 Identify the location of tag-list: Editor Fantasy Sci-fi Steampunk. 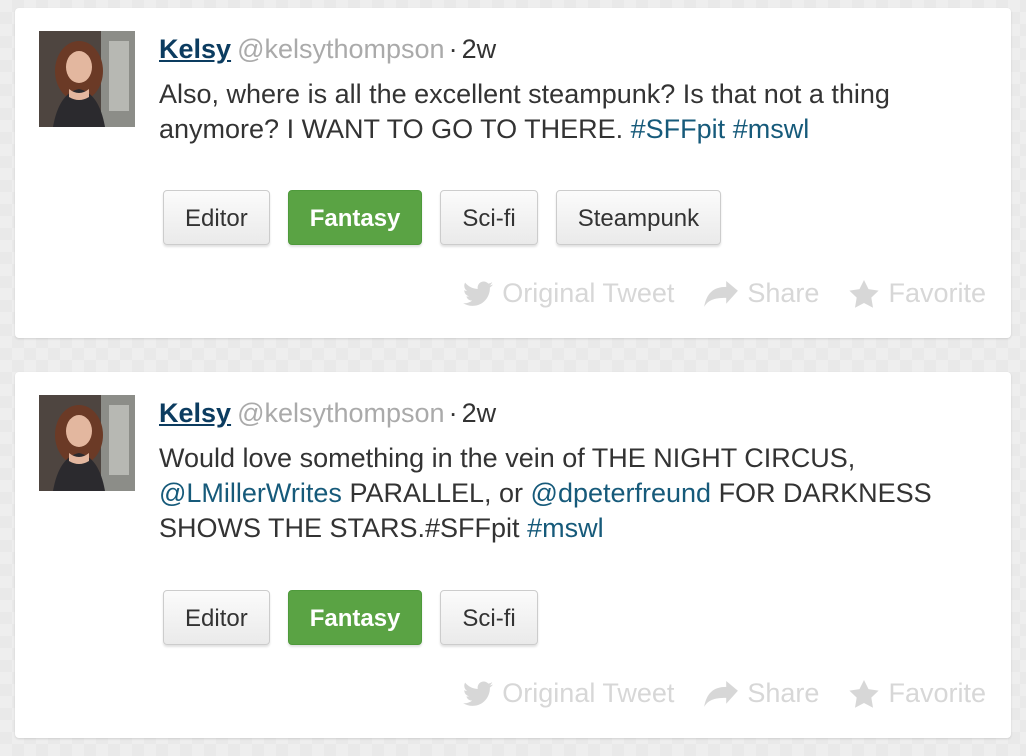
(442, 217).